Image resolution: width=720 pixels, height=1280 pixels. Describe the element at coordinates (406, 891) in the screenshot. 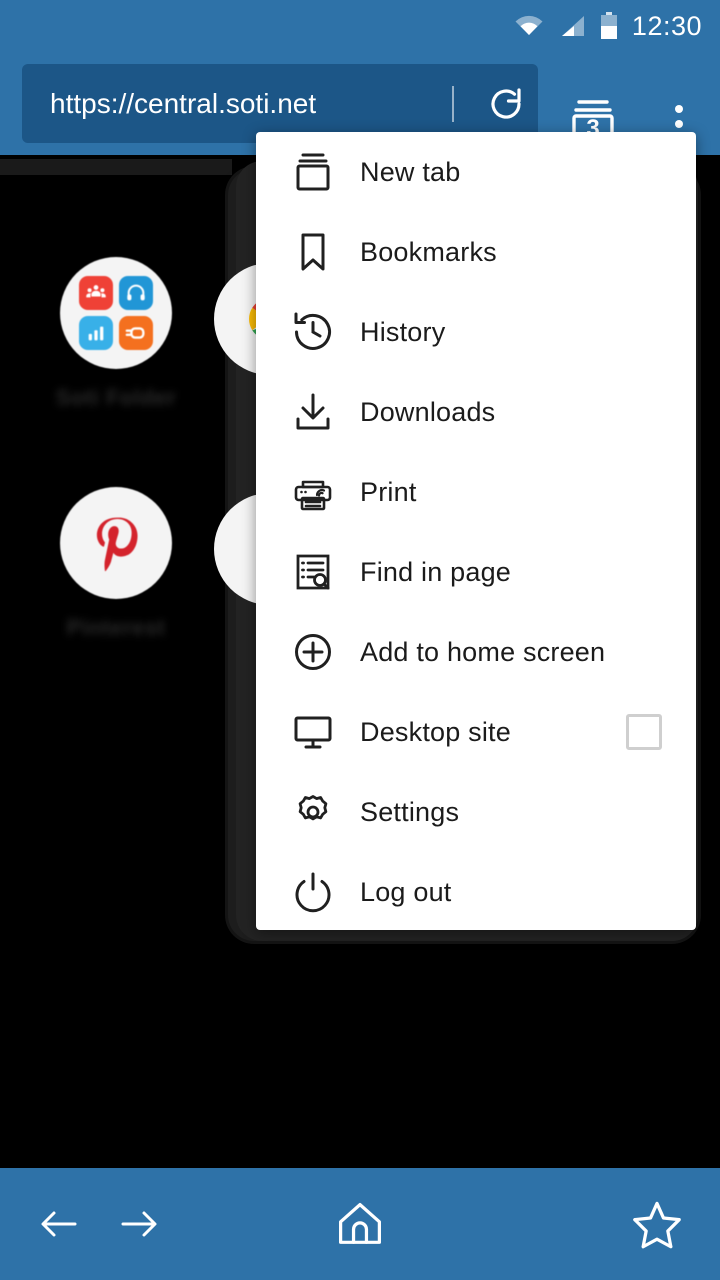

I see `menu-label-log-out: Log out` at that location.